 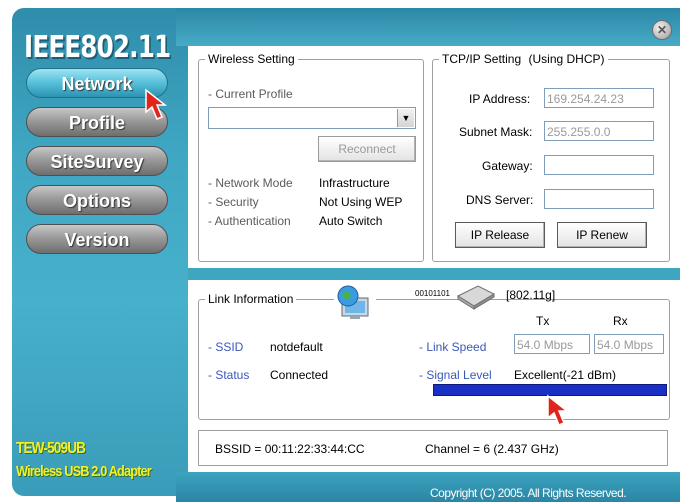 What do you see at coordinates (249, 221) in the screenshot?
I see `authentication-label: - Authentication` at bounding box center [249, 221].